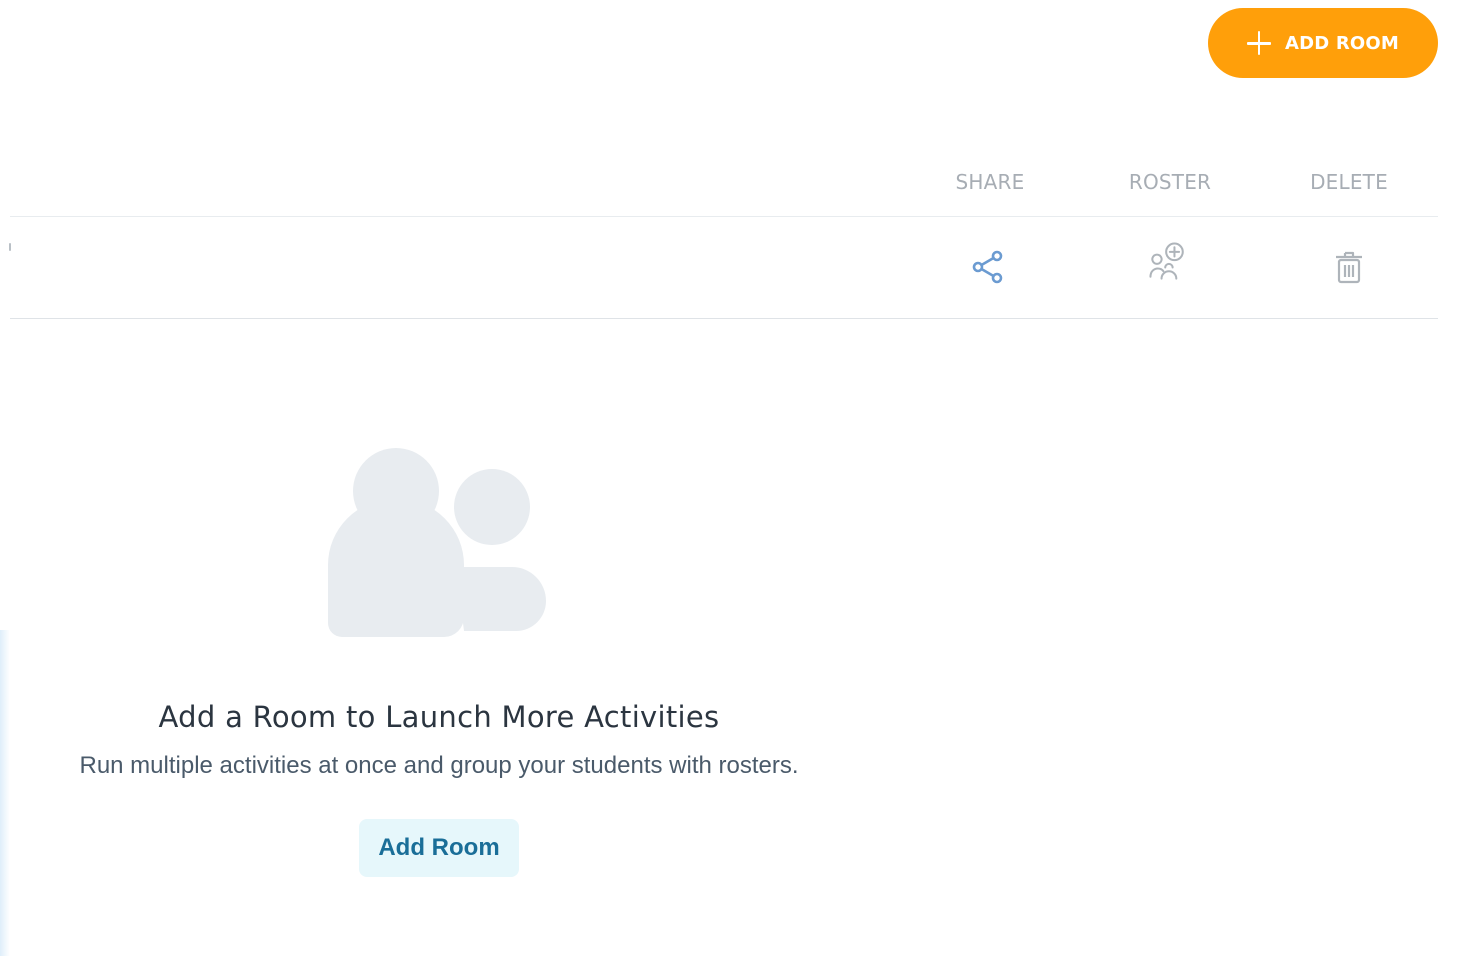 This screenshot has height=956, width=1483. I want to click on sidebar-edge, so click(5, 793).